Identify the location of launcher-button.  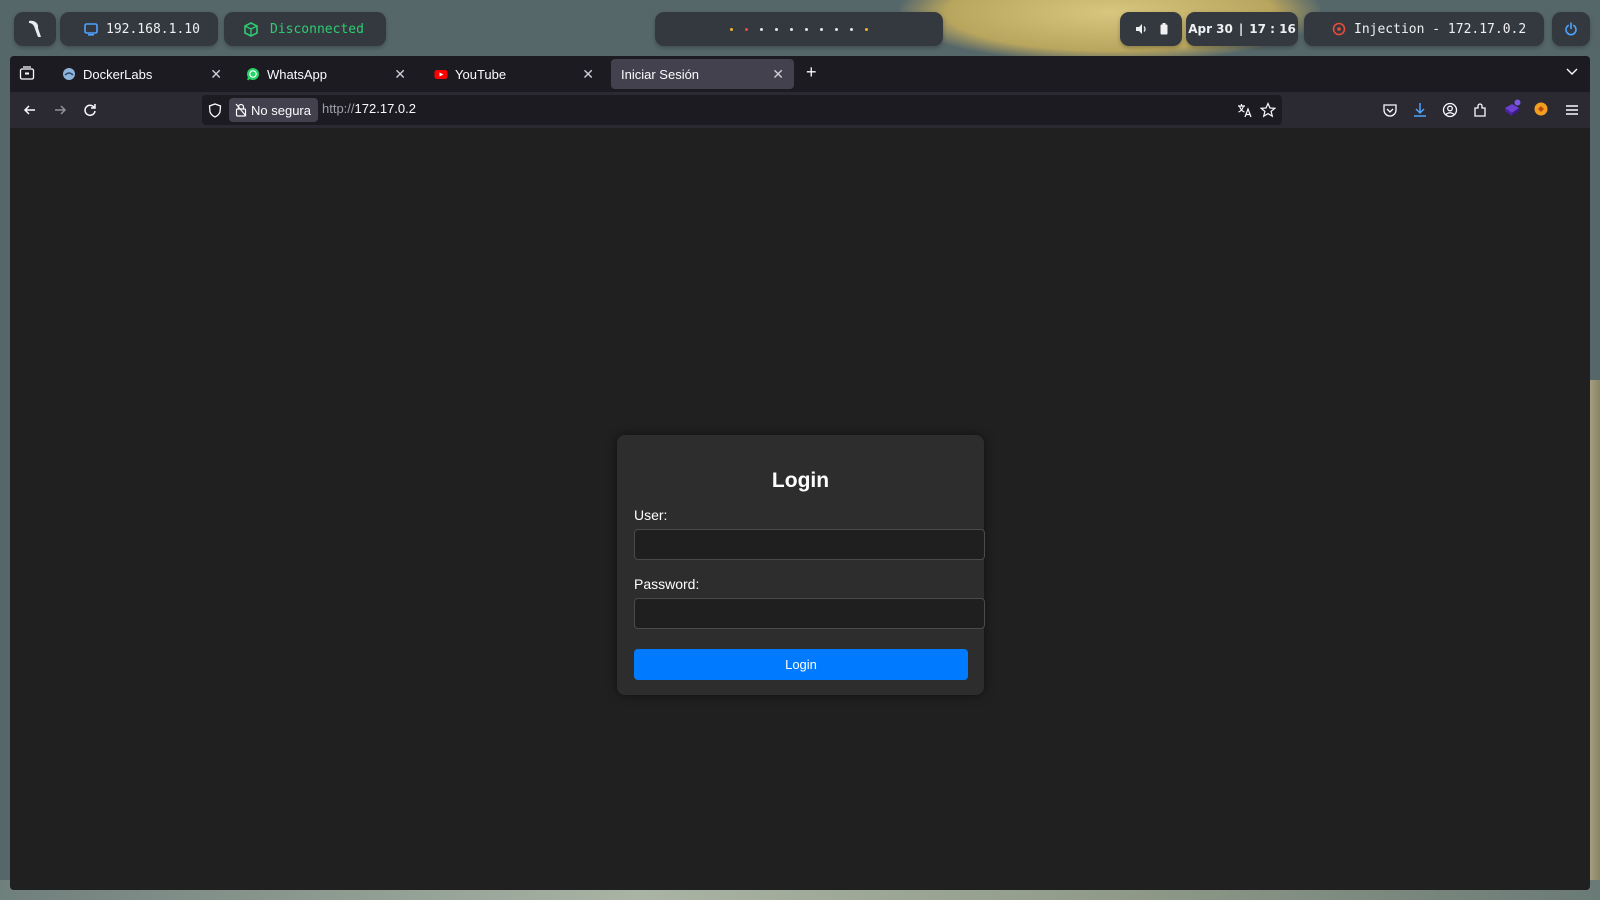
(35, 29).